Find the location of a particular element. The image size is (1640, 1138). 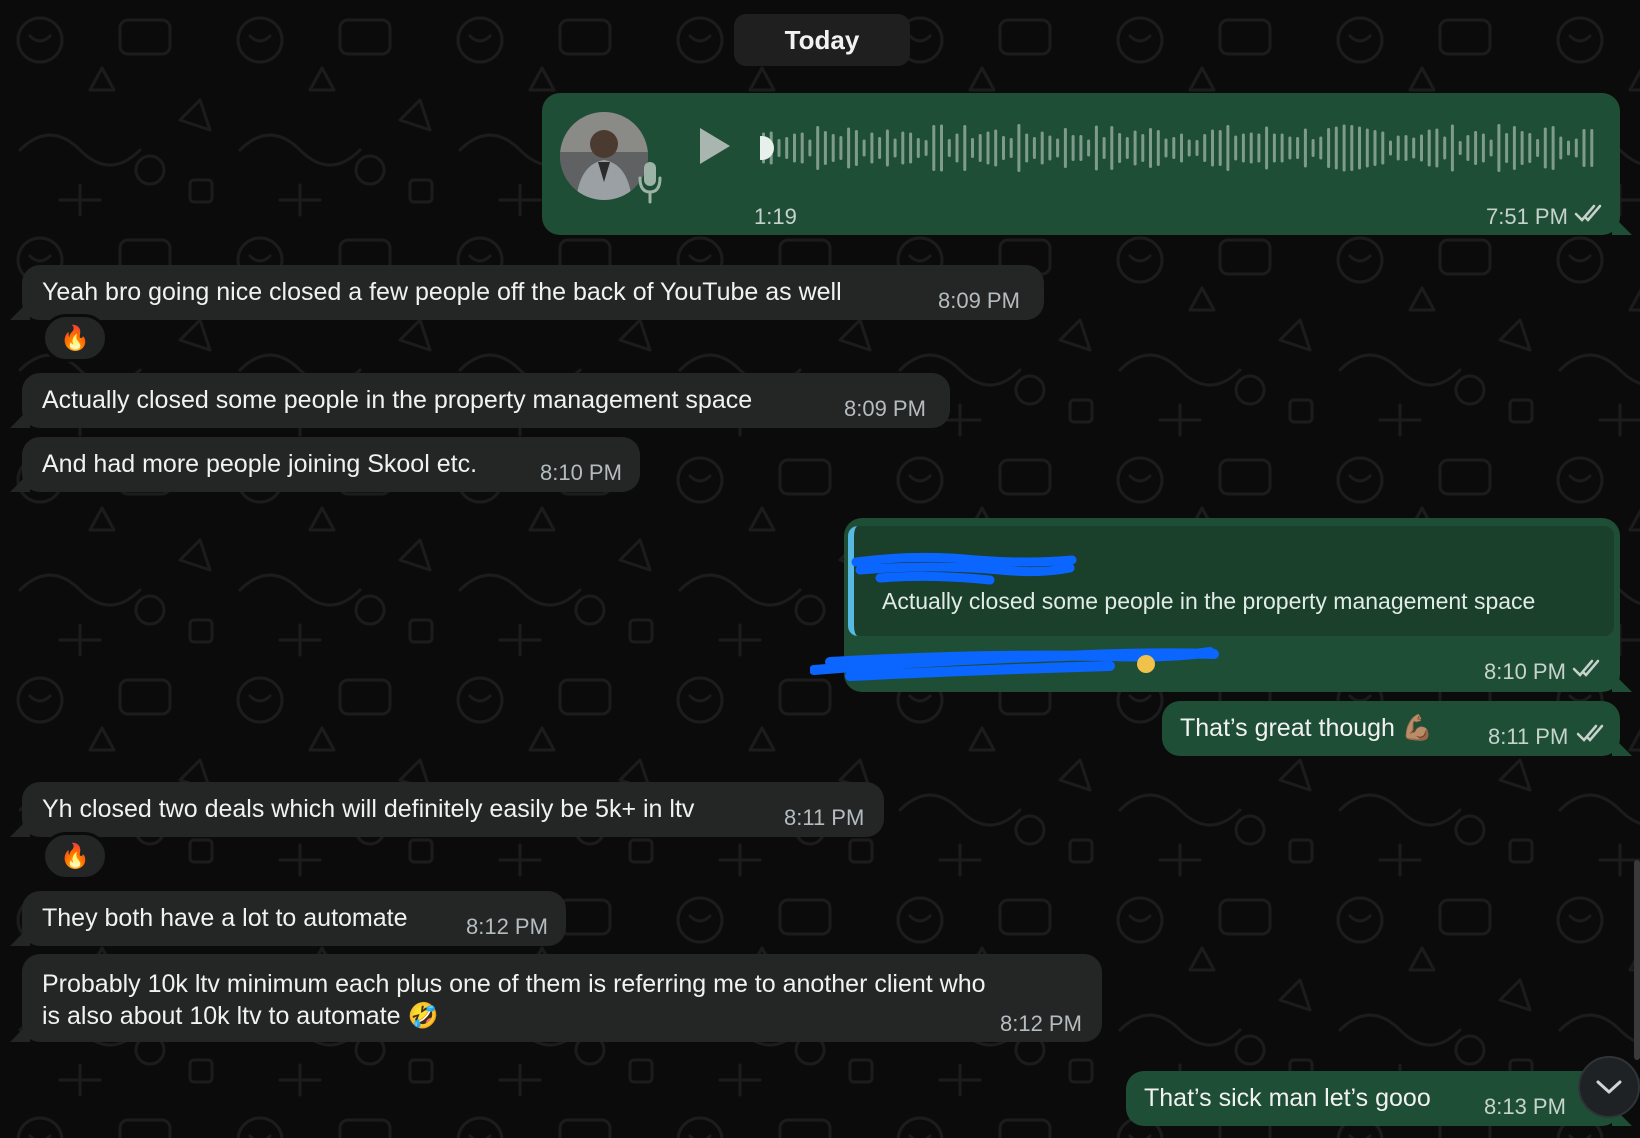

message-time: 8:11 PM is located at coordinates (824, 817).